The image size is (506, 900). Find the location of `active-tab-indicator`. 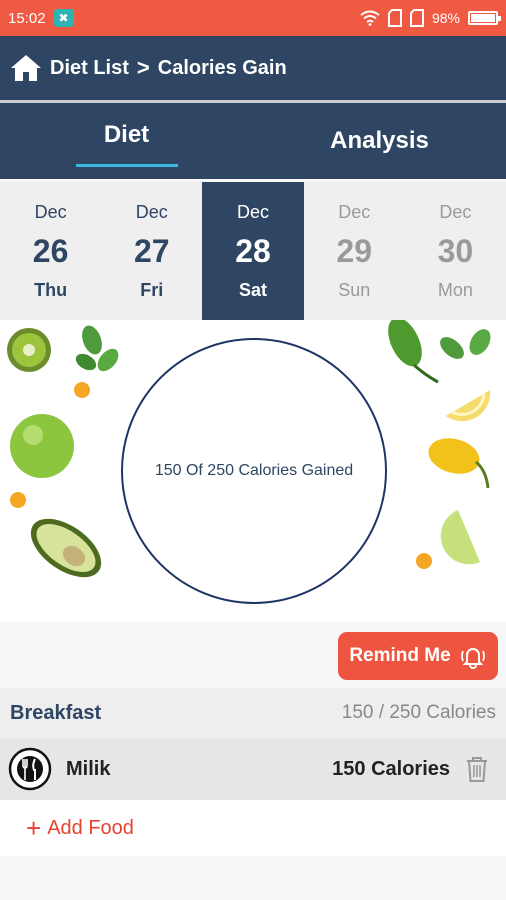

active-tab-indicator is located at coordinates (127, 165).